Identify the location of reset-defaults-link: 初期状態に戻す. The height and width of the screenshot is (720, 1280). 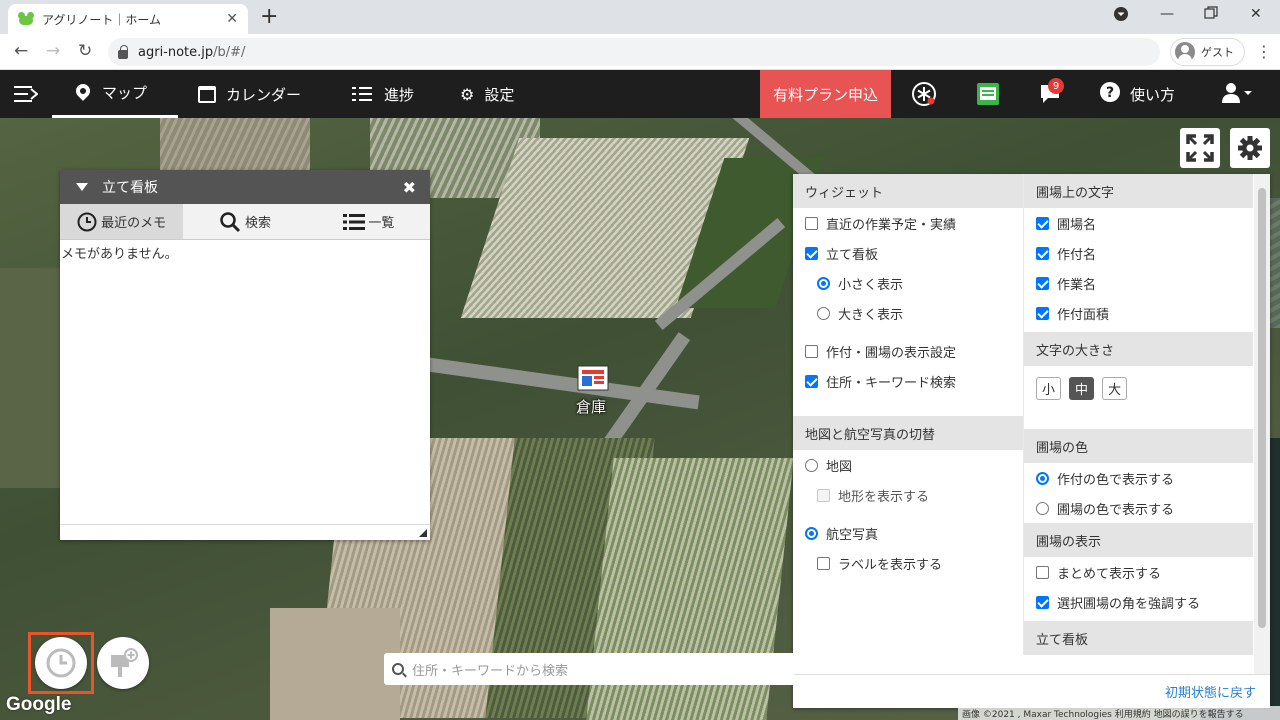
(1031, 691).